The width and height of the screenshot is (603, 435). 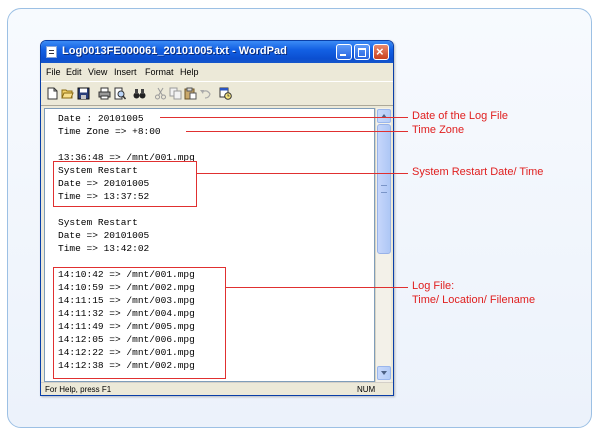 I want to click on timezone-leader-line, so click(x=297, y=131).